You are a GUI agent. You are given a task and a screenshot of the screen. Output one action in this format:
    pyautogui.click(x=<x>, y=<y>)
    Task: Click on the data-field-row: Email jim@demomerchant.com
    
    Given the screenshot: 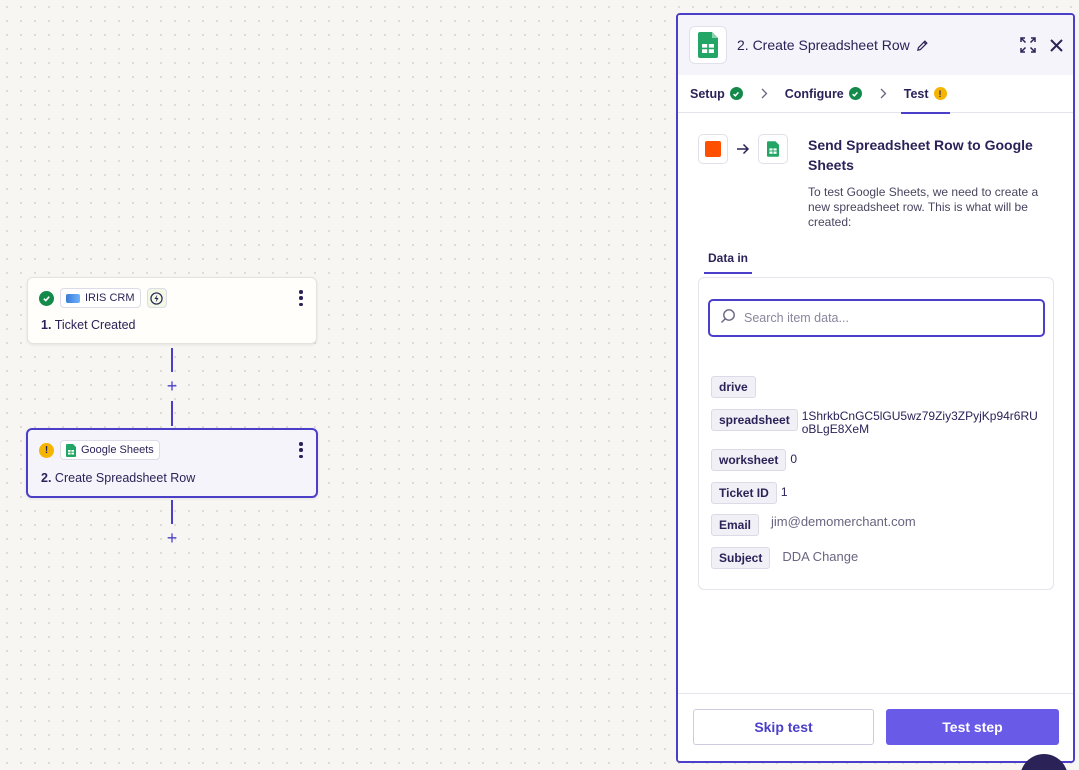 What is the action you would take?
    pyautogui.click(x=813, y=525)
    